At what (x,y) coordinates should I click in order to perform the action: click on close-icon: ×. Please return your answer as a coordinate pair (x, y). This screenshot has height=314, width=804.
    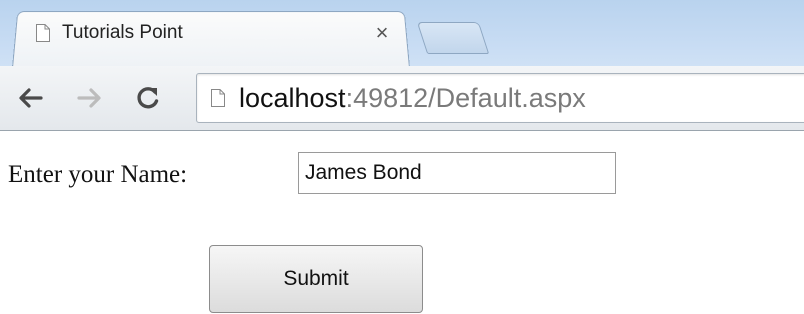
    Looking at the image, I should click on (382, 33).